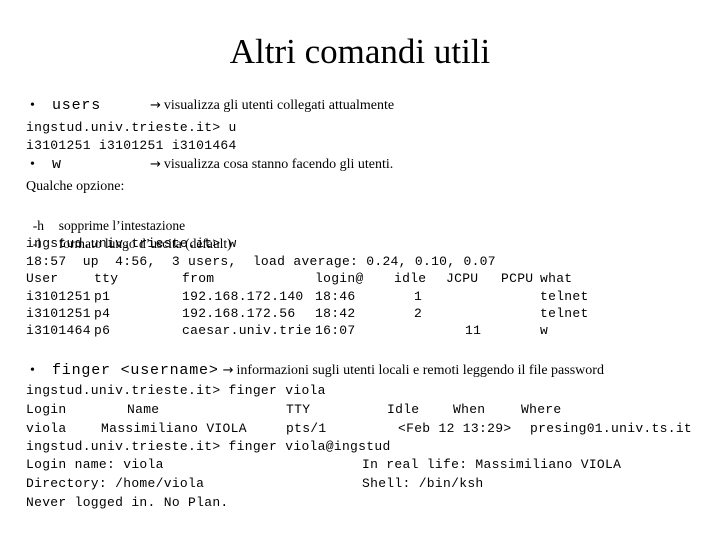 This screenshot has height=540, width=720. Describe the element at coordinates (102, 296) in the screenshot. I see `w-cell-tty: p1` at that location.